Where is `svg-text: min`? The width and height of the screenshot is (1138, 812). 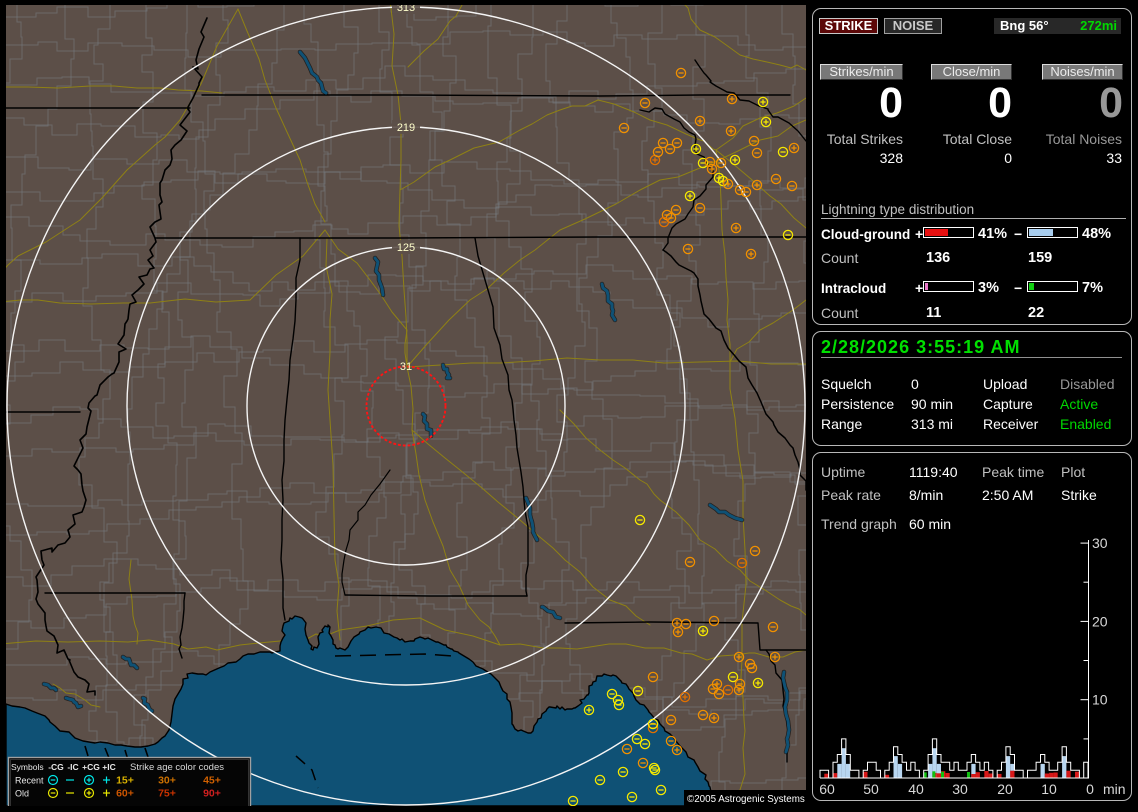
svg-text: min is located at coordinates (1114, 789).